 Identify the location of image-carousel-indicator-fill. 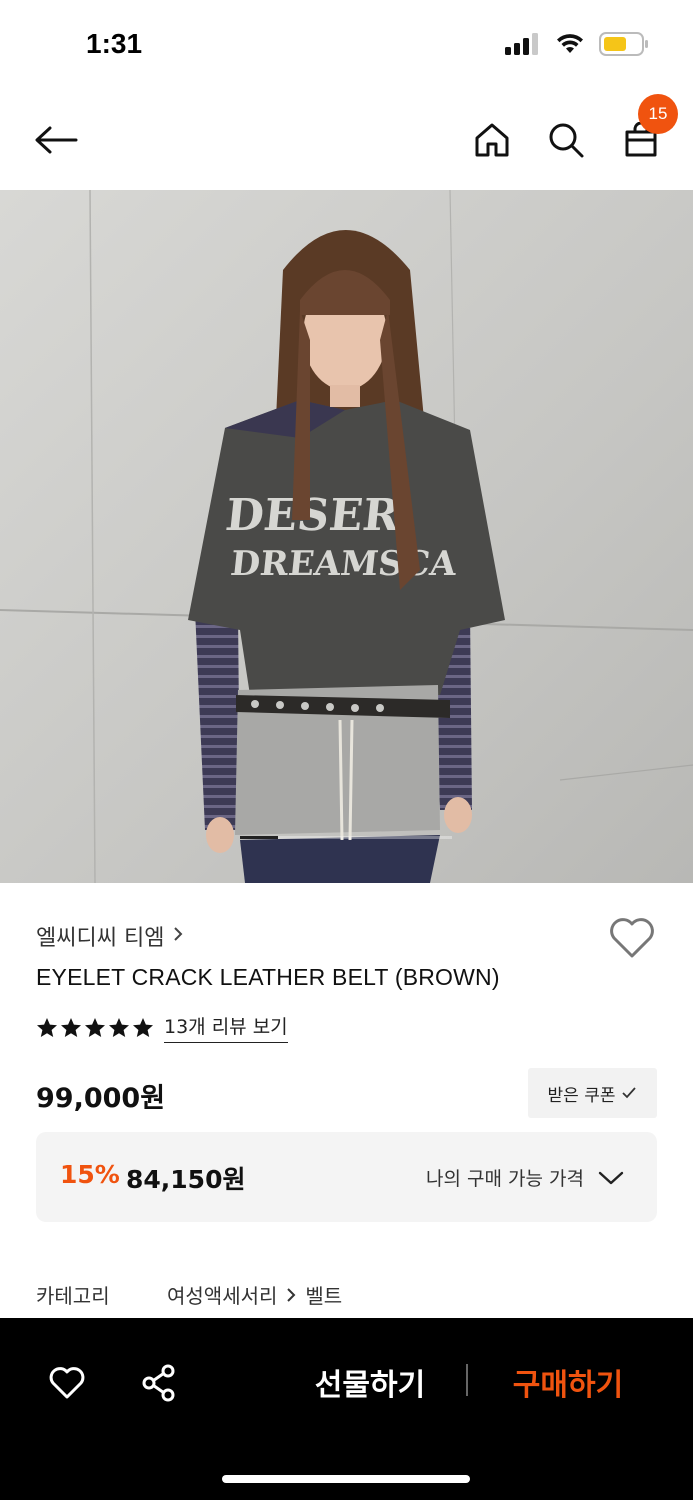
(259, 837).